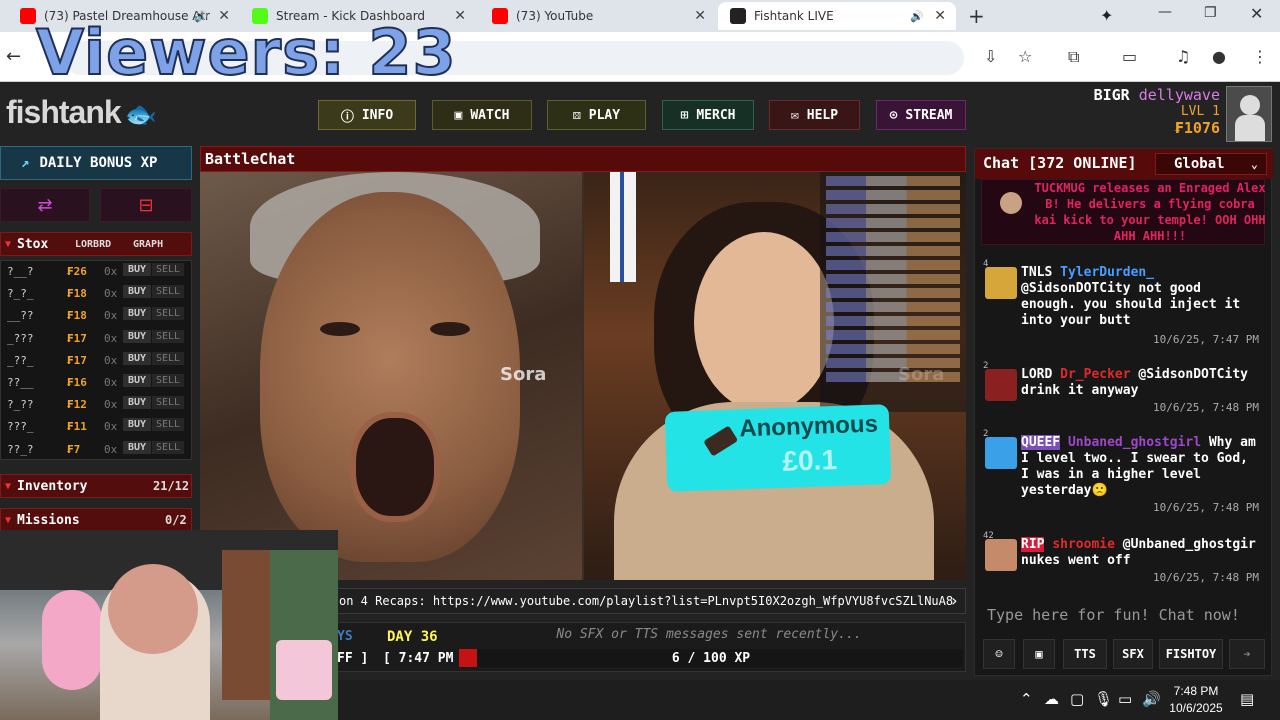 The height and width of the screenshot is (720, 1280). Describe the element at coordinates (81, 112) in the screenshot. I see `site-logo: fishtank 🐟` at that location.